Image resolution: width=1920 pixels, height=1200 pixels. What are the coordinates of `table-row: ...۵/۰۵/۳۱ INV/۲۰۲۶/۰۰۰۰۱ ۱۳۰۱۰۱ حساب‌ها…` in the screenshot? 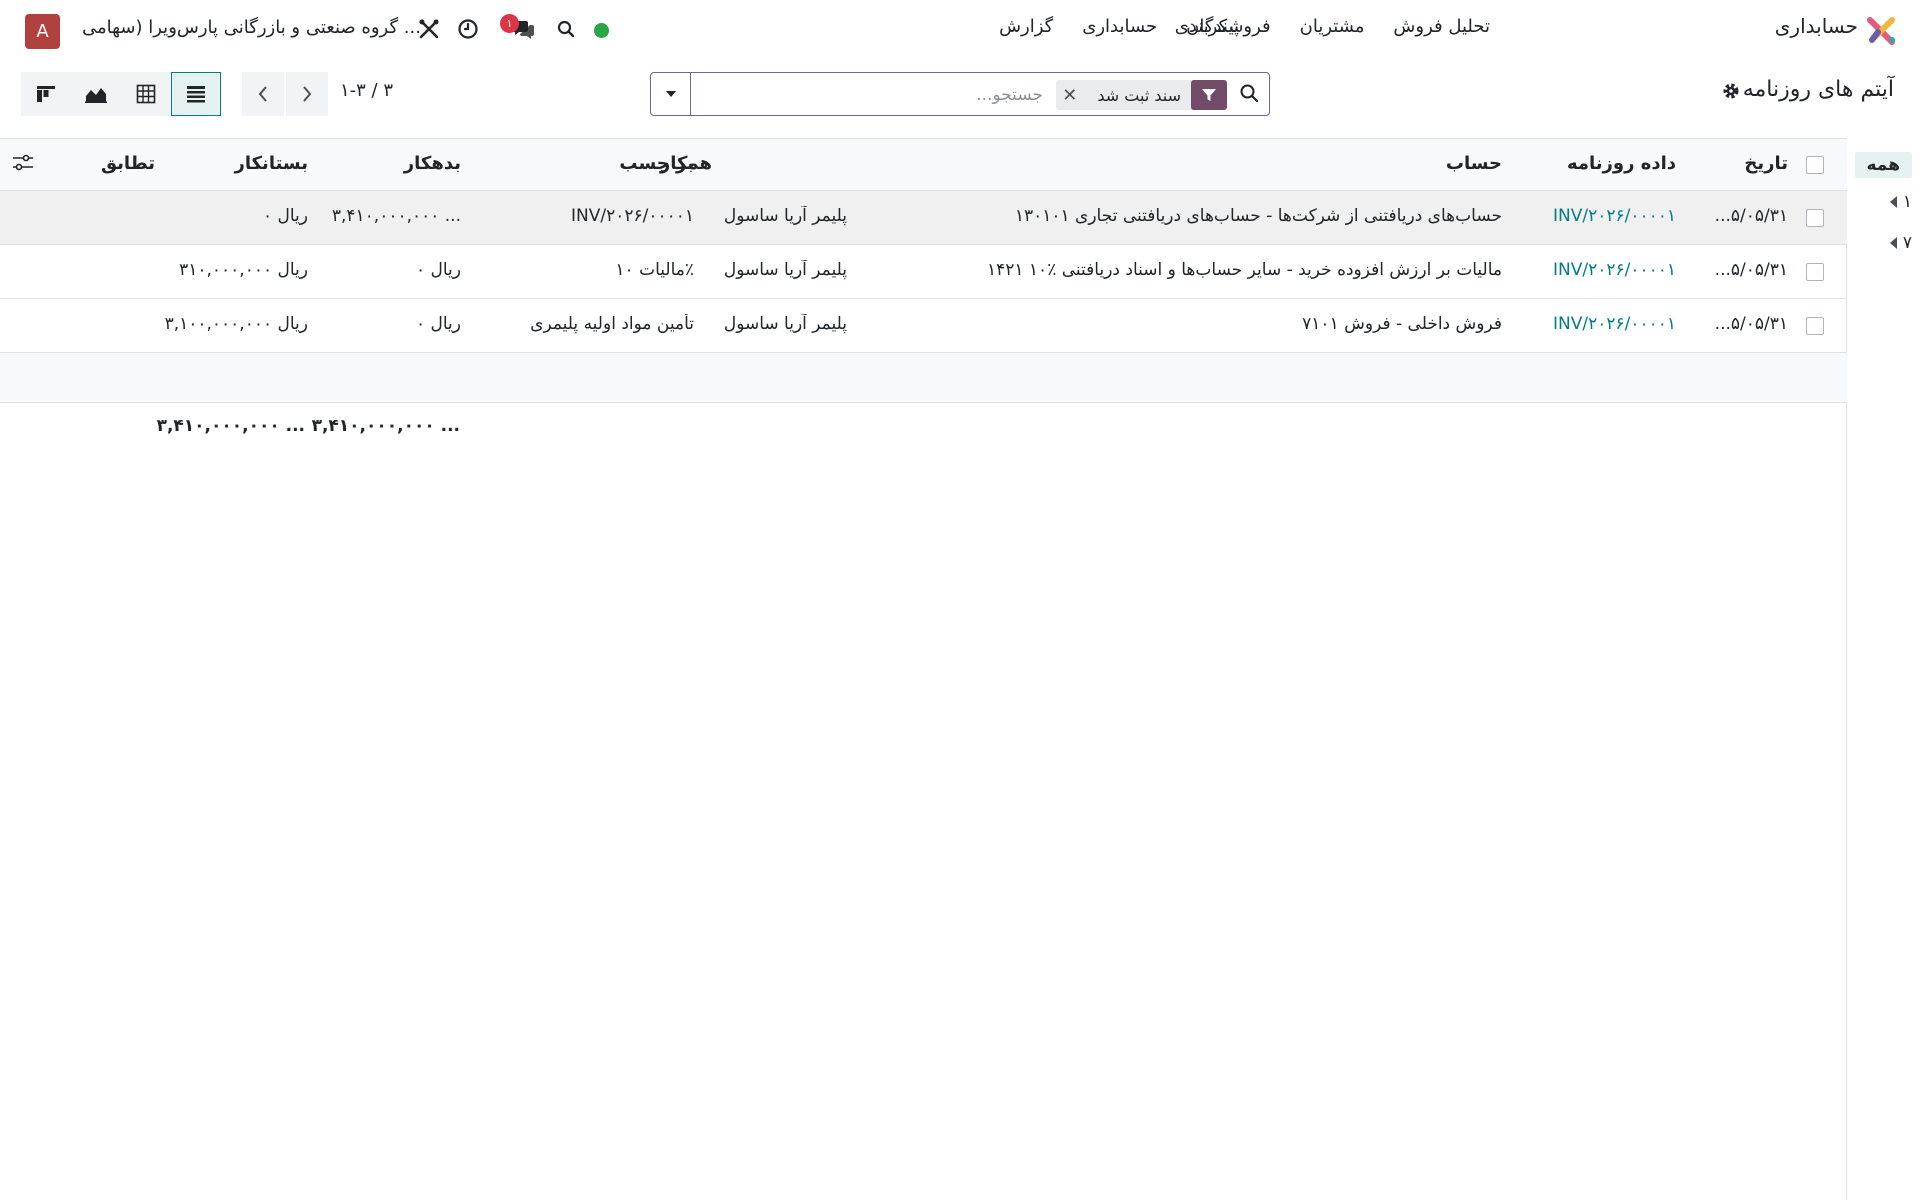 It's located at (923, 218).